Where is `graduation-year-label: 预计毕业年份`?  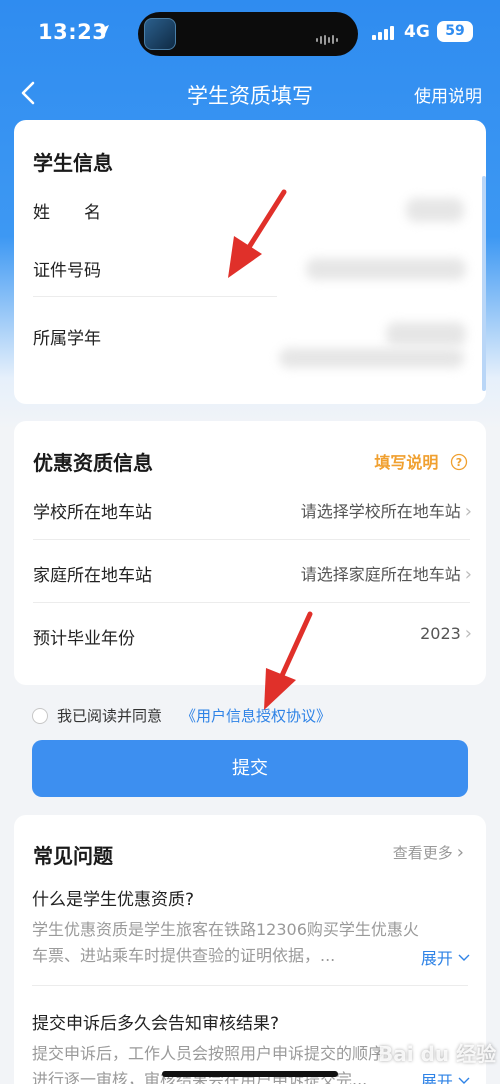 graduation-year-label: 预计毕业年份 is located at coordinates (84, 639).